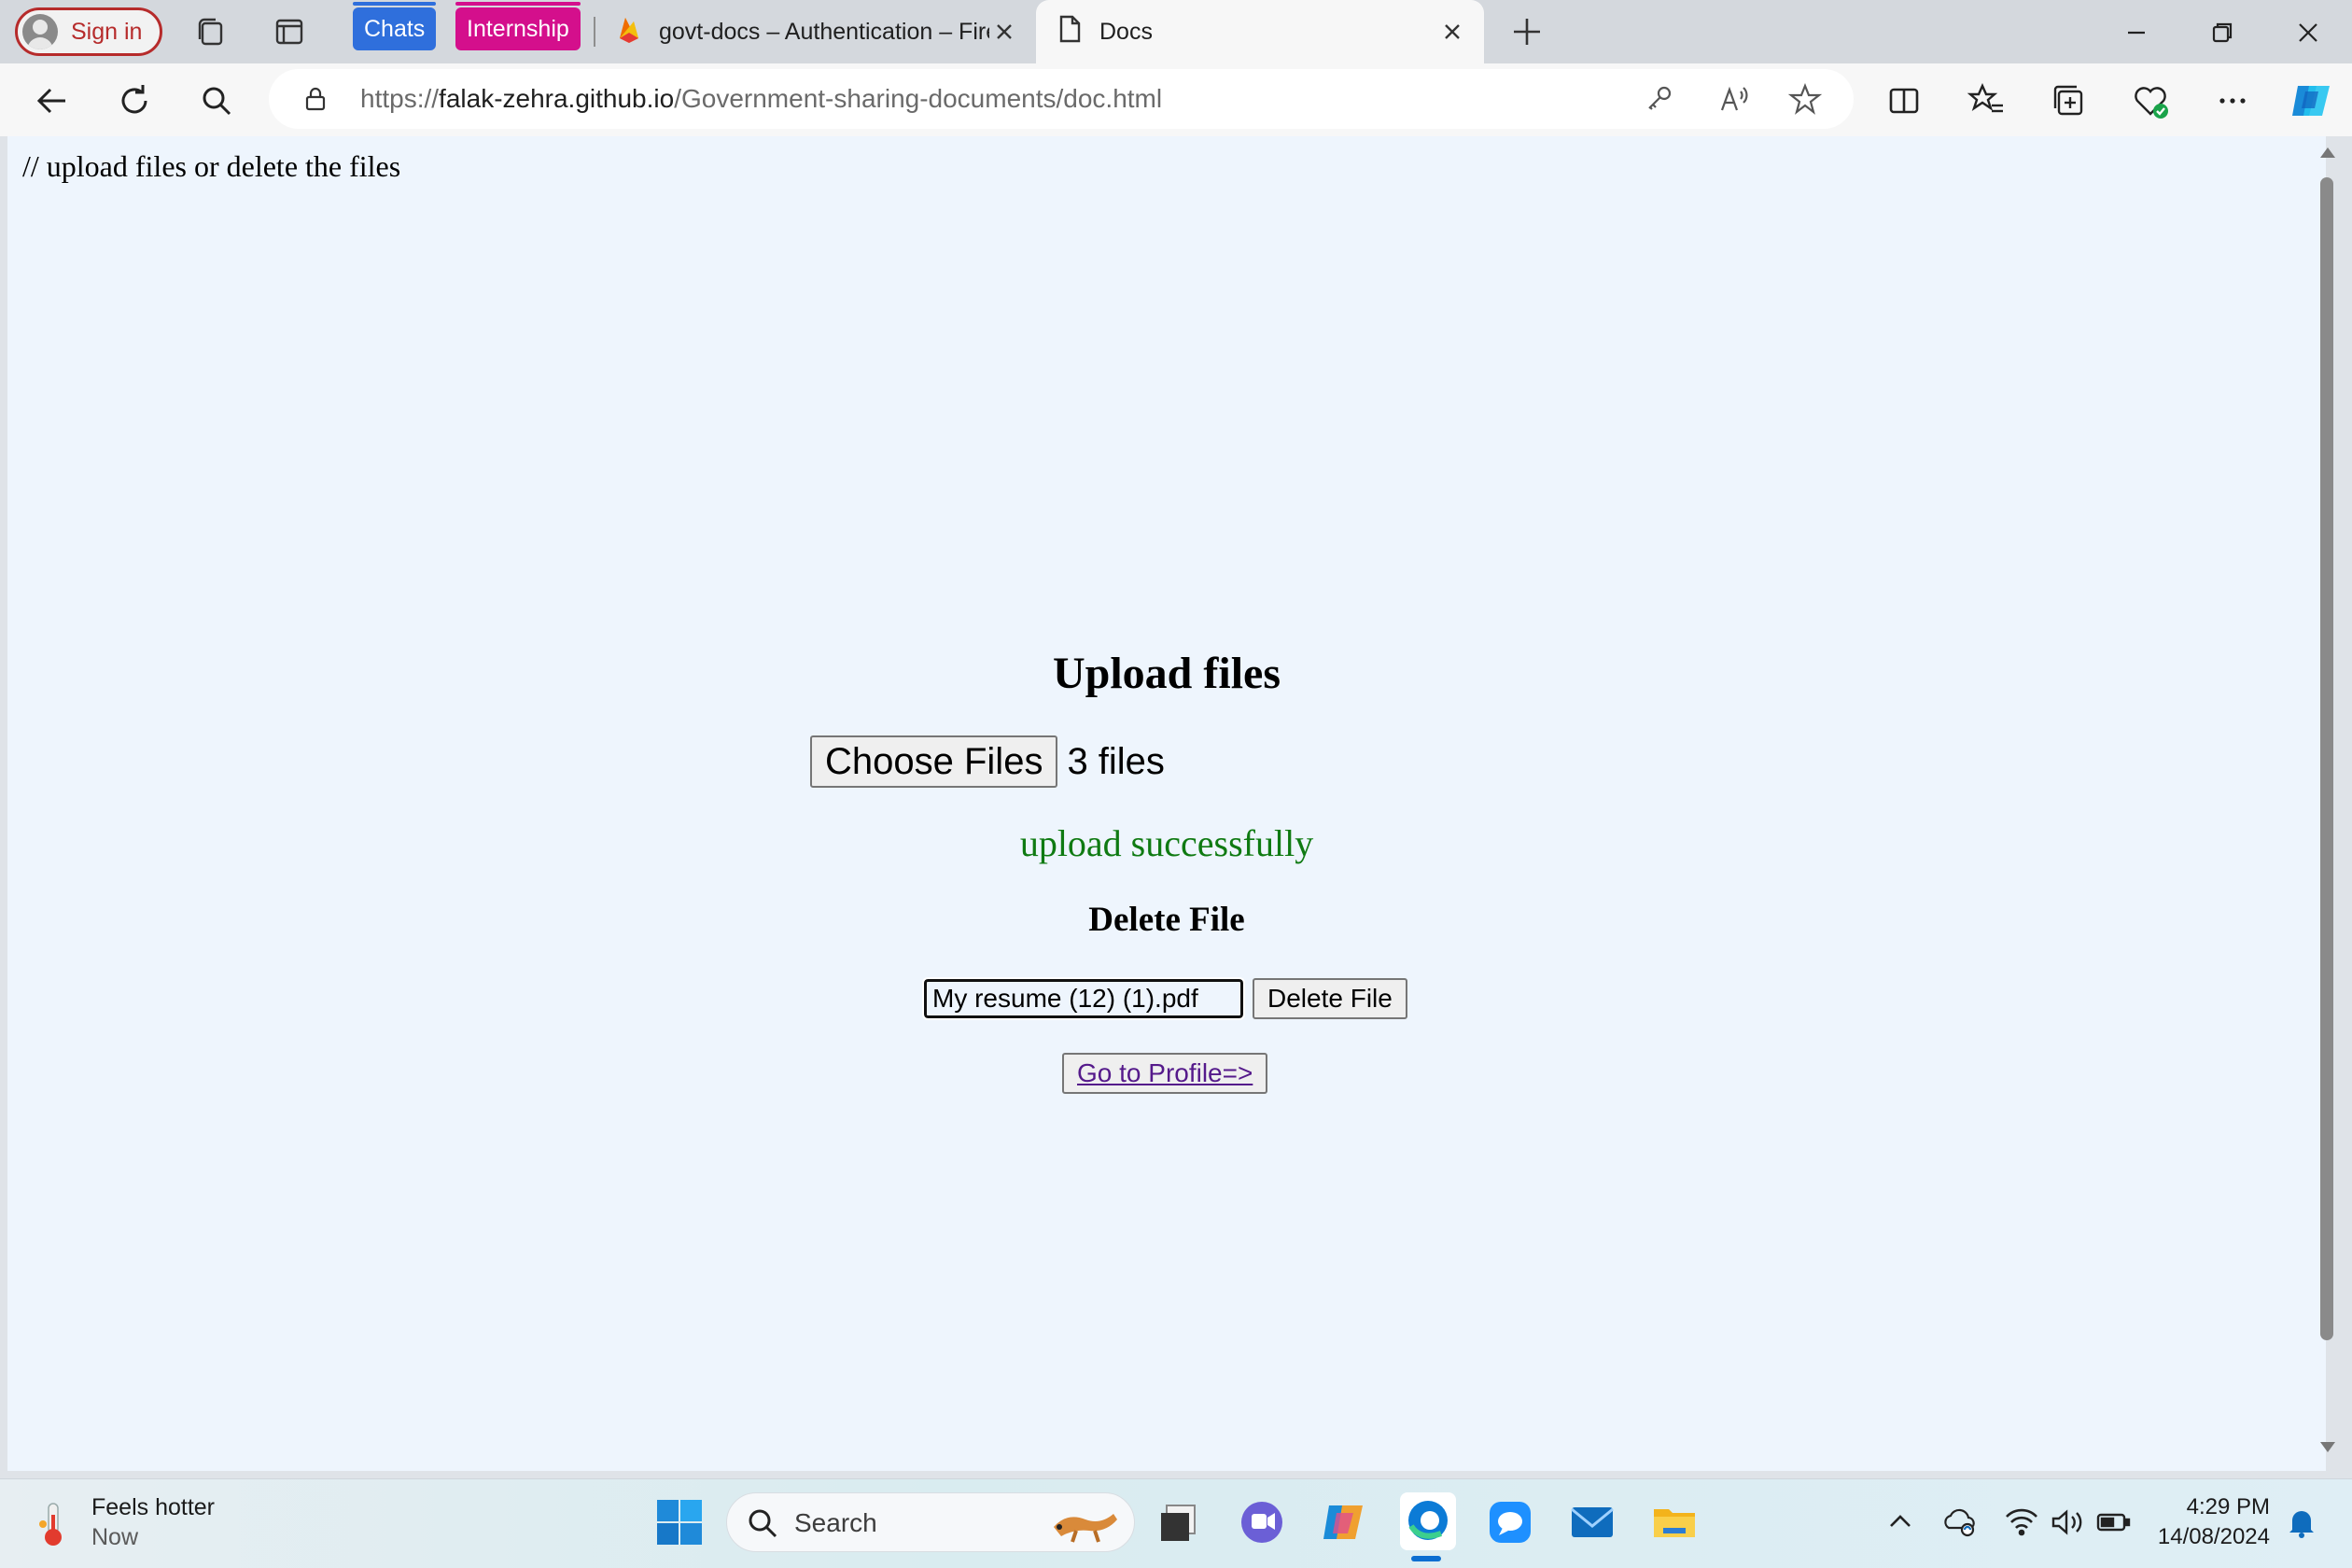 This screenshot has height=1568, width=2352. Describe the element at coordinates (400, 98) in the screenshot. I see `url-prefix: https://` at that location.